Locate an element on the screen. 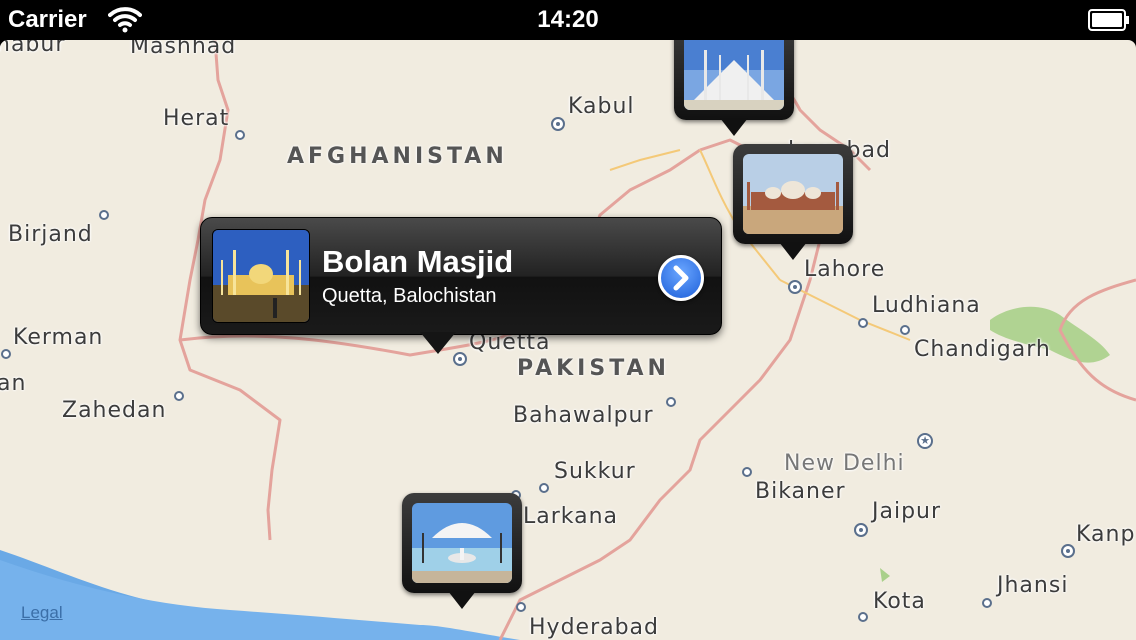 This screenshot has width=1136, height=640. city-label-bahawalpur: Bahawalpur is located at coordinates (583, 415).